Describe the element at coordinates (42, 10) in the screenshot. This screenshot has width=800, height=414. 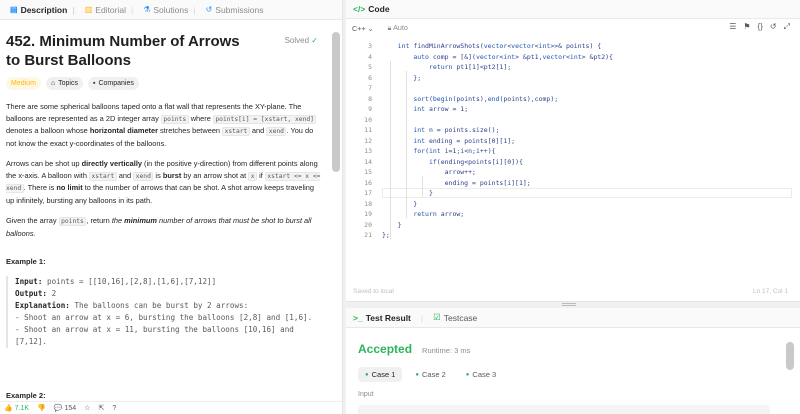
I see `tab-description: ▤ Description |` at that location.